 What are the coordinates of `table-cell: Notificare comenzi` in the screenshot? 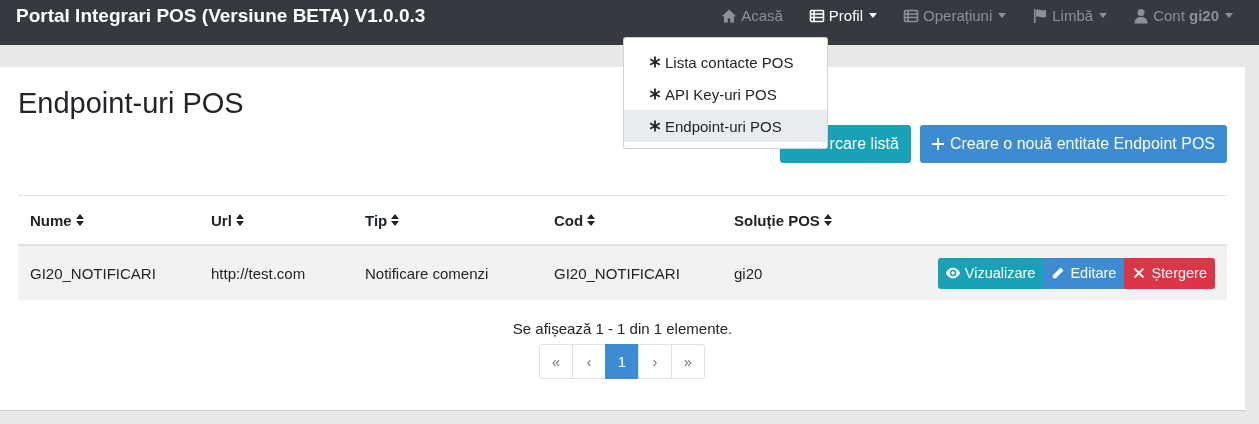 It's located at (447, 272).